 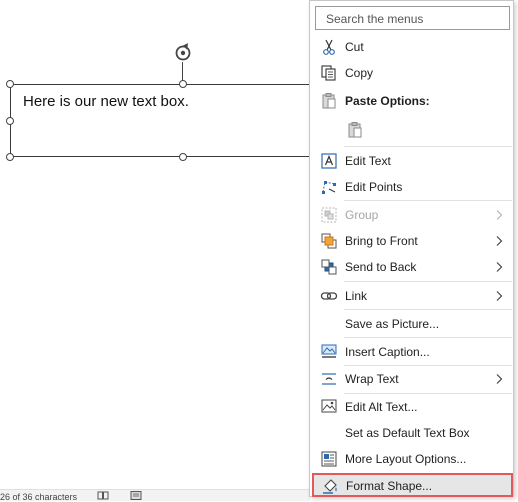 What do you see at coordinates (136, 495) in the screenshot?
I see `print-layout-icon` at bounding box center [136, 495].